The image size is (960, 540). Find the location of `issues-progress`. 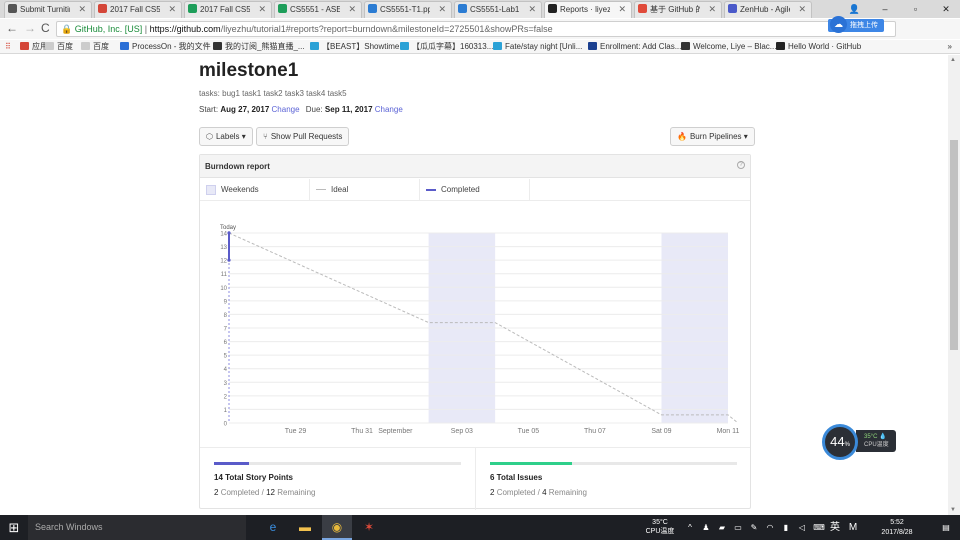

issues-progress is located at coordinates (613, 463).